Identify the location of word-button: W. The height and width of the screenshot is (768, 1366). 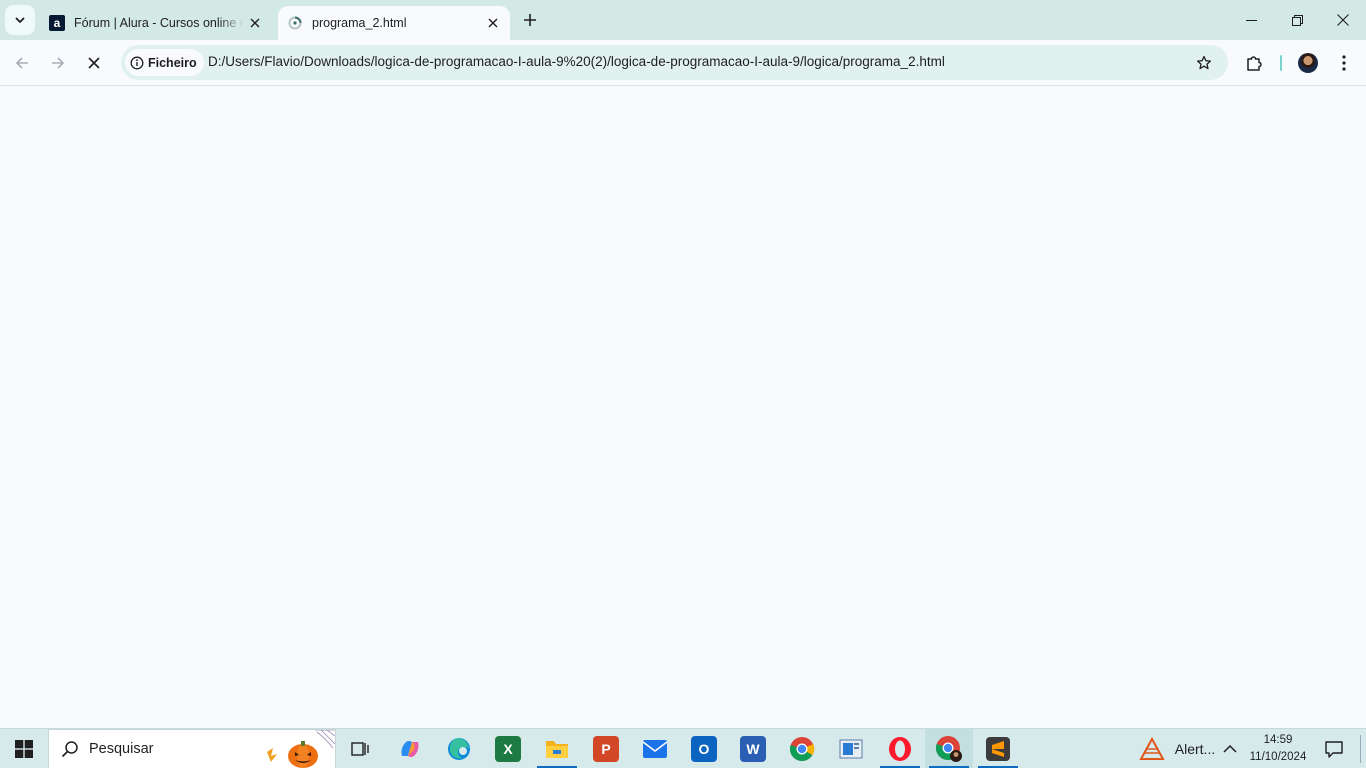
(753, 748).